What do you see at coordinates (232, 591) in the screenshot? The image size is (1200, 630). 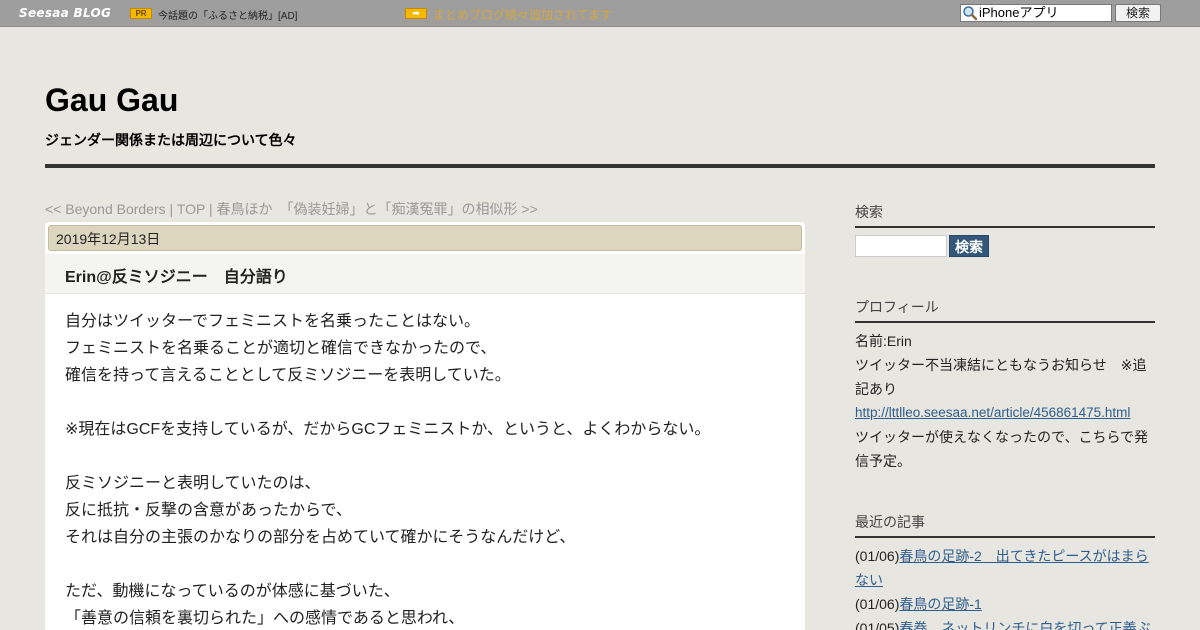 I see `article-line: ただ、動機になっているのが体感に基づいた、` at bounding box center [232, 591].